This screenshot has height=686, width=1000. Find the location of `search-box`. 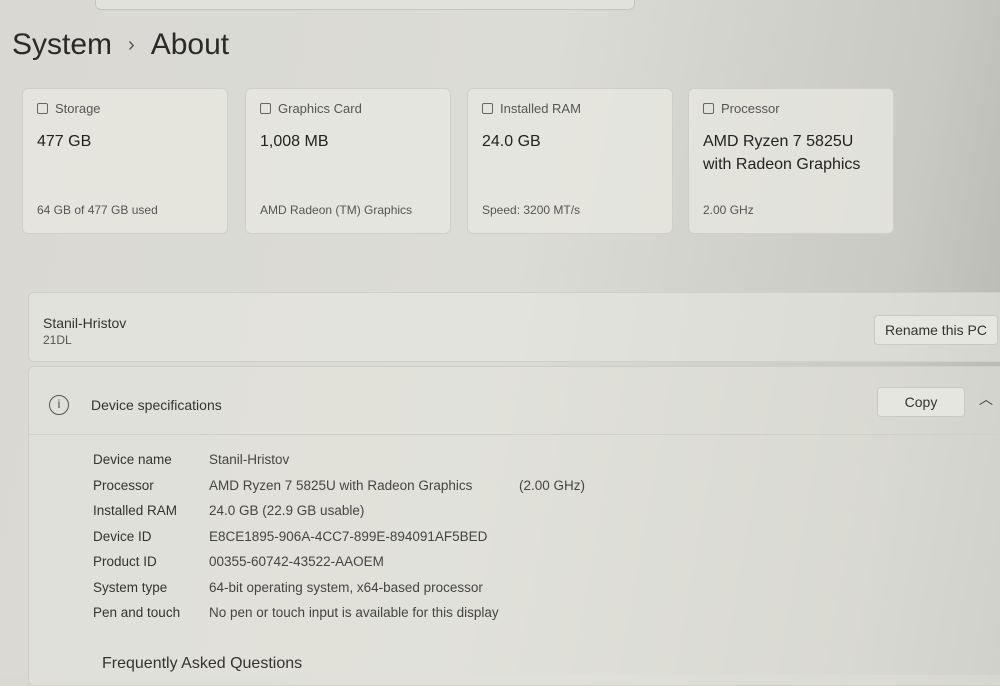

search-box is located at coordinates (365, 5).